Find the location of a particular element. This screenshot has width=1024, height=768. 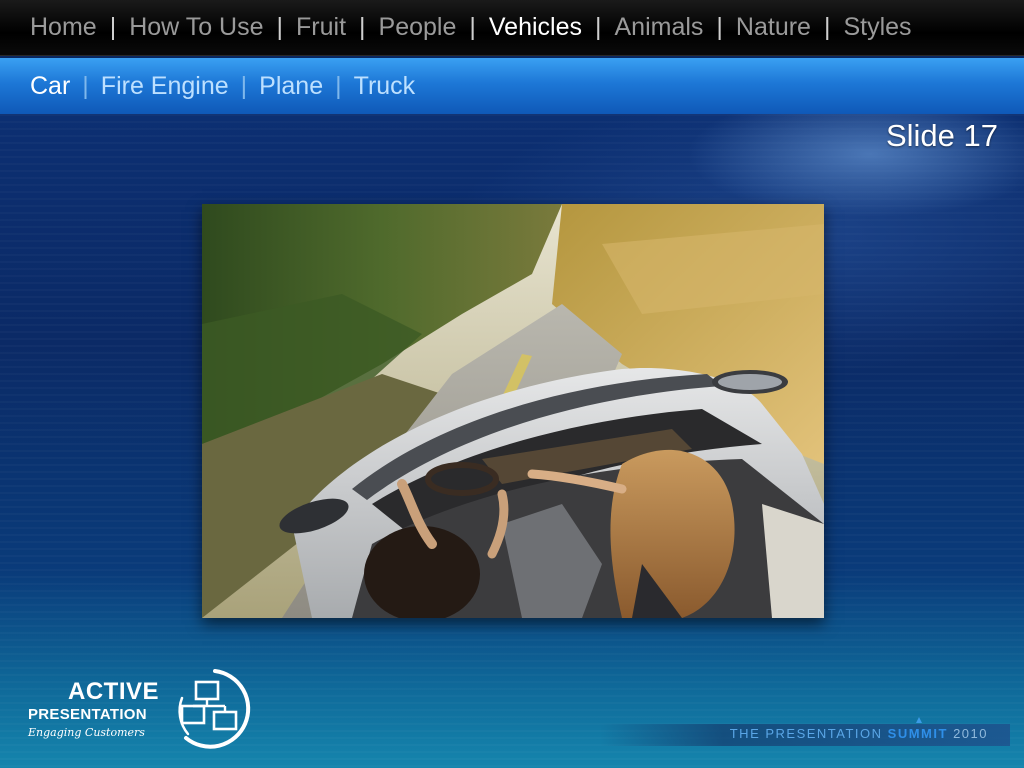

nav-item-home: Home is located at coordinates (63, 27).